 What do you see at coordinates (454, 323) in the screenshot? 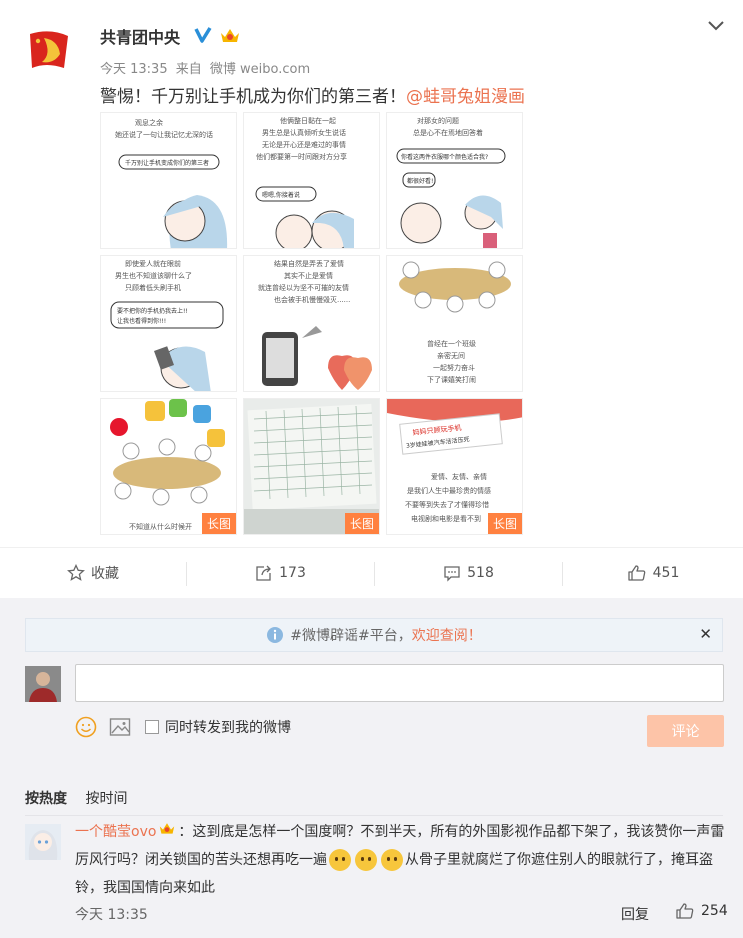
I see `image-tile-6: 曾经在一个班级 亲密无间 一起努力奋斗 下了课嬉笑打闹` at bounding box center [454, 323].